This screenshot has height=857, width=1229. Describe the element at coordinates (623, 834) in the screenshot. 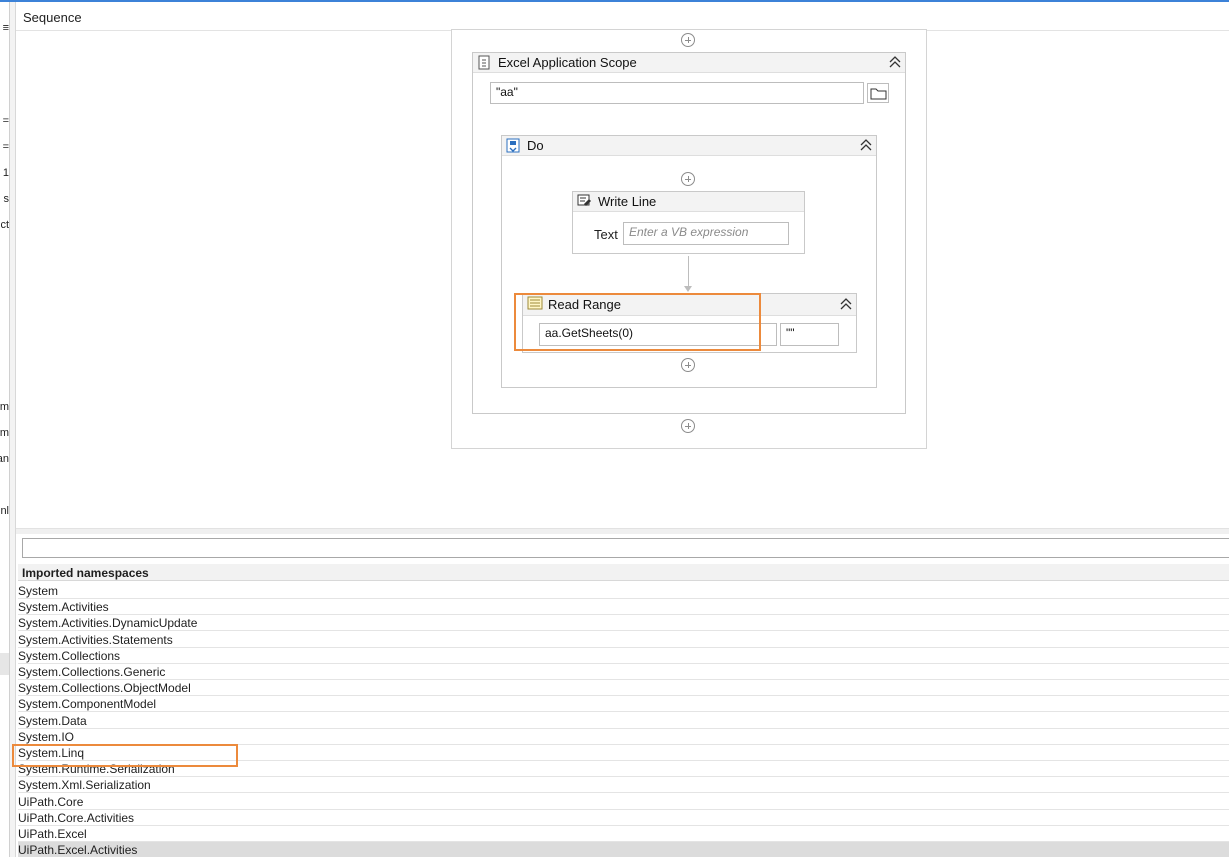

I see `namespace-row: UiPath.Excel` at that location.